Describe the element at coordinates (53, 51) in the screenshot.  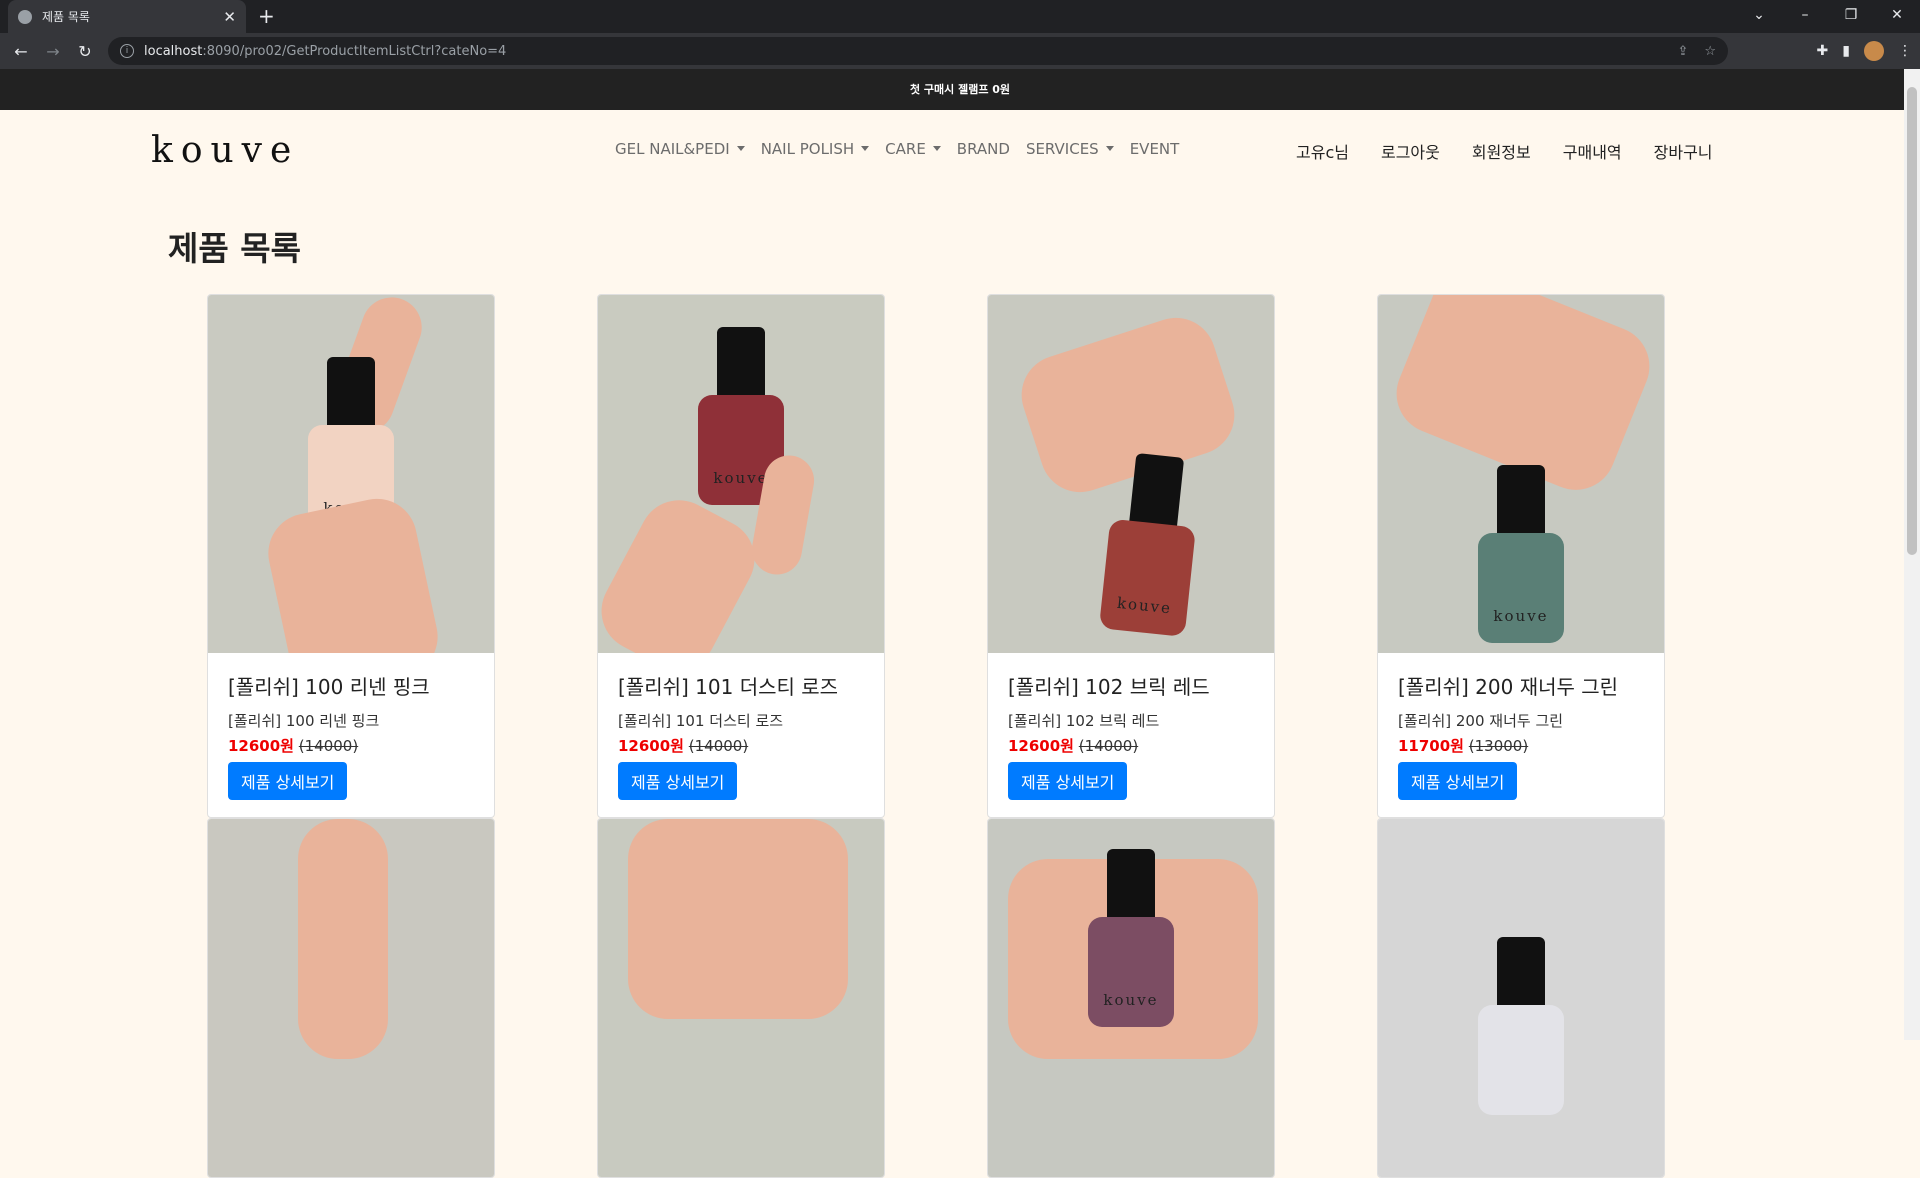
I see `forward-icon: →` at that location.